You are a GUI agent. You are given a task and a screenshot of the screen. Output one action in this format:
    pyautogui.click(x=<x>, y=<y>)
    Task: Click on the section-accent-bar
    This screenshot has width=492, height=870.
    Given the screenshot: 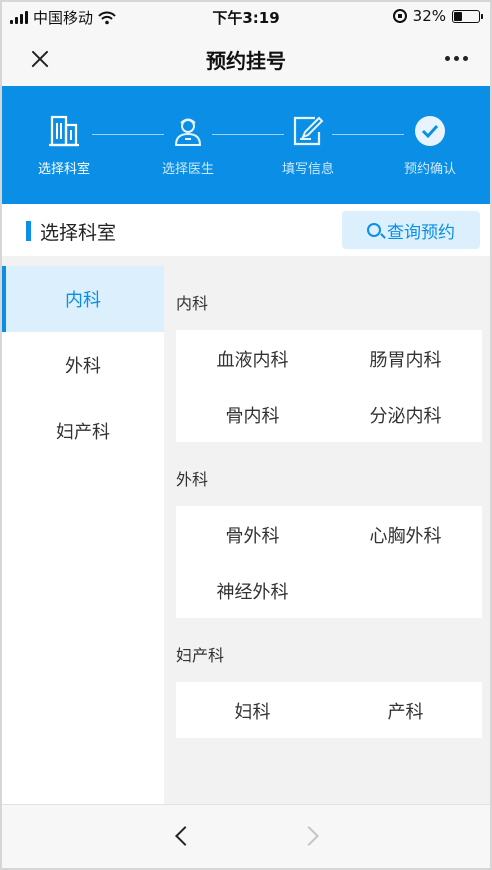 What is the action you would take?
    pyautogui.click(x=28, y=231)
    